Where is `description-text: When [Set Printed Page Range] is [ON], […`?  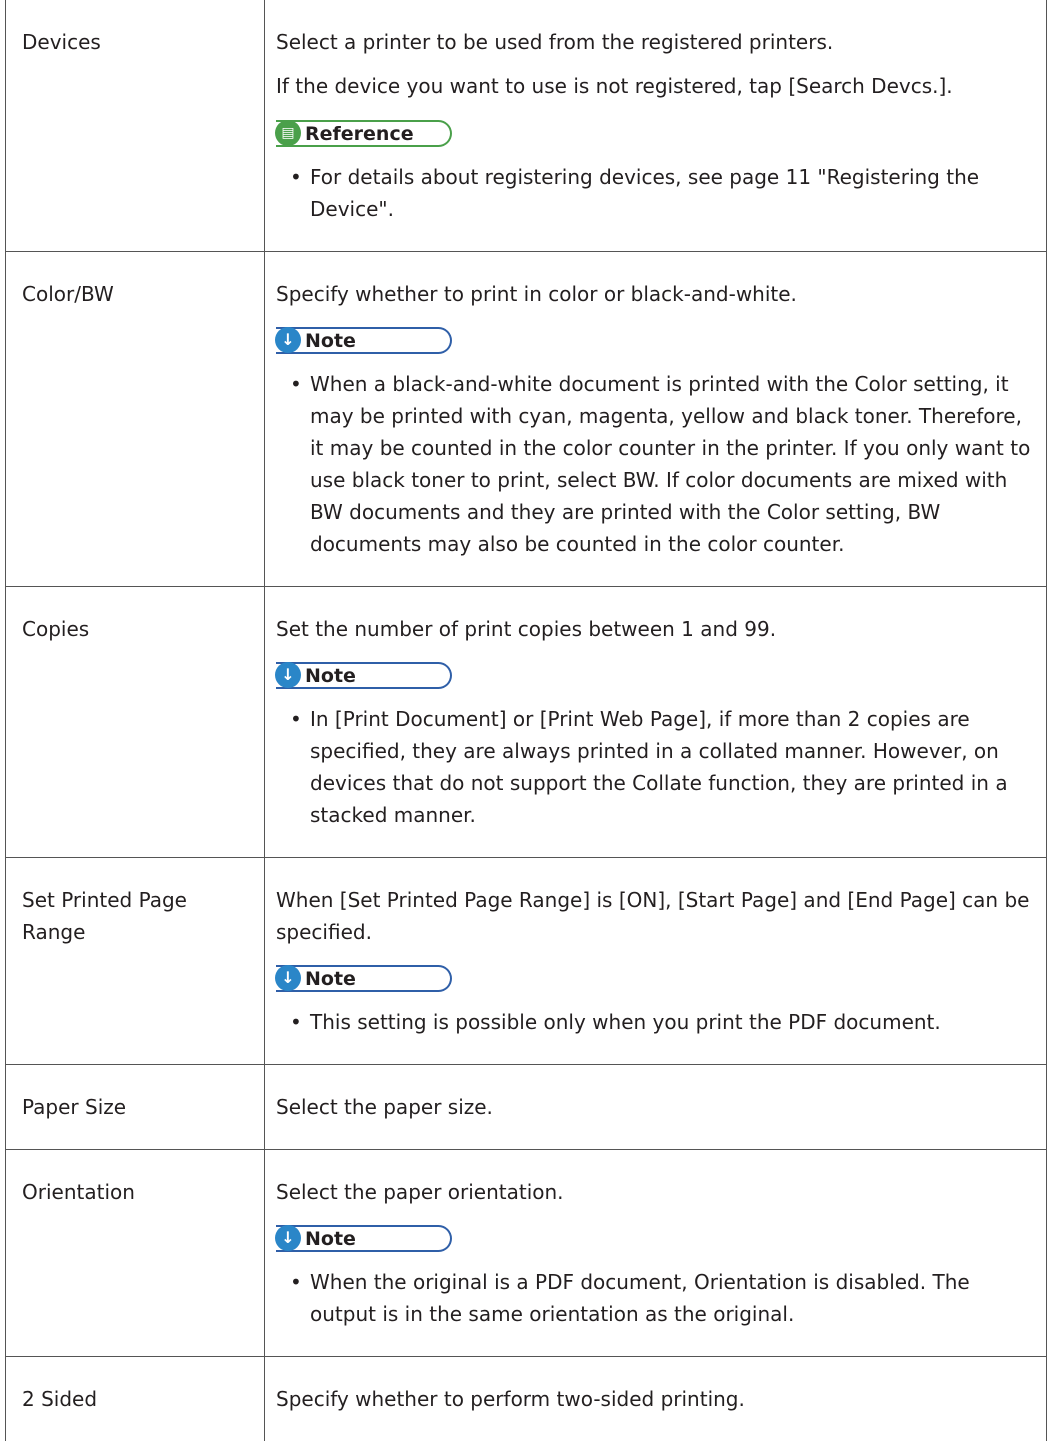 description-text: When [Set Printed Page Range] is [ON], [… is located at coordinates (654, 916).